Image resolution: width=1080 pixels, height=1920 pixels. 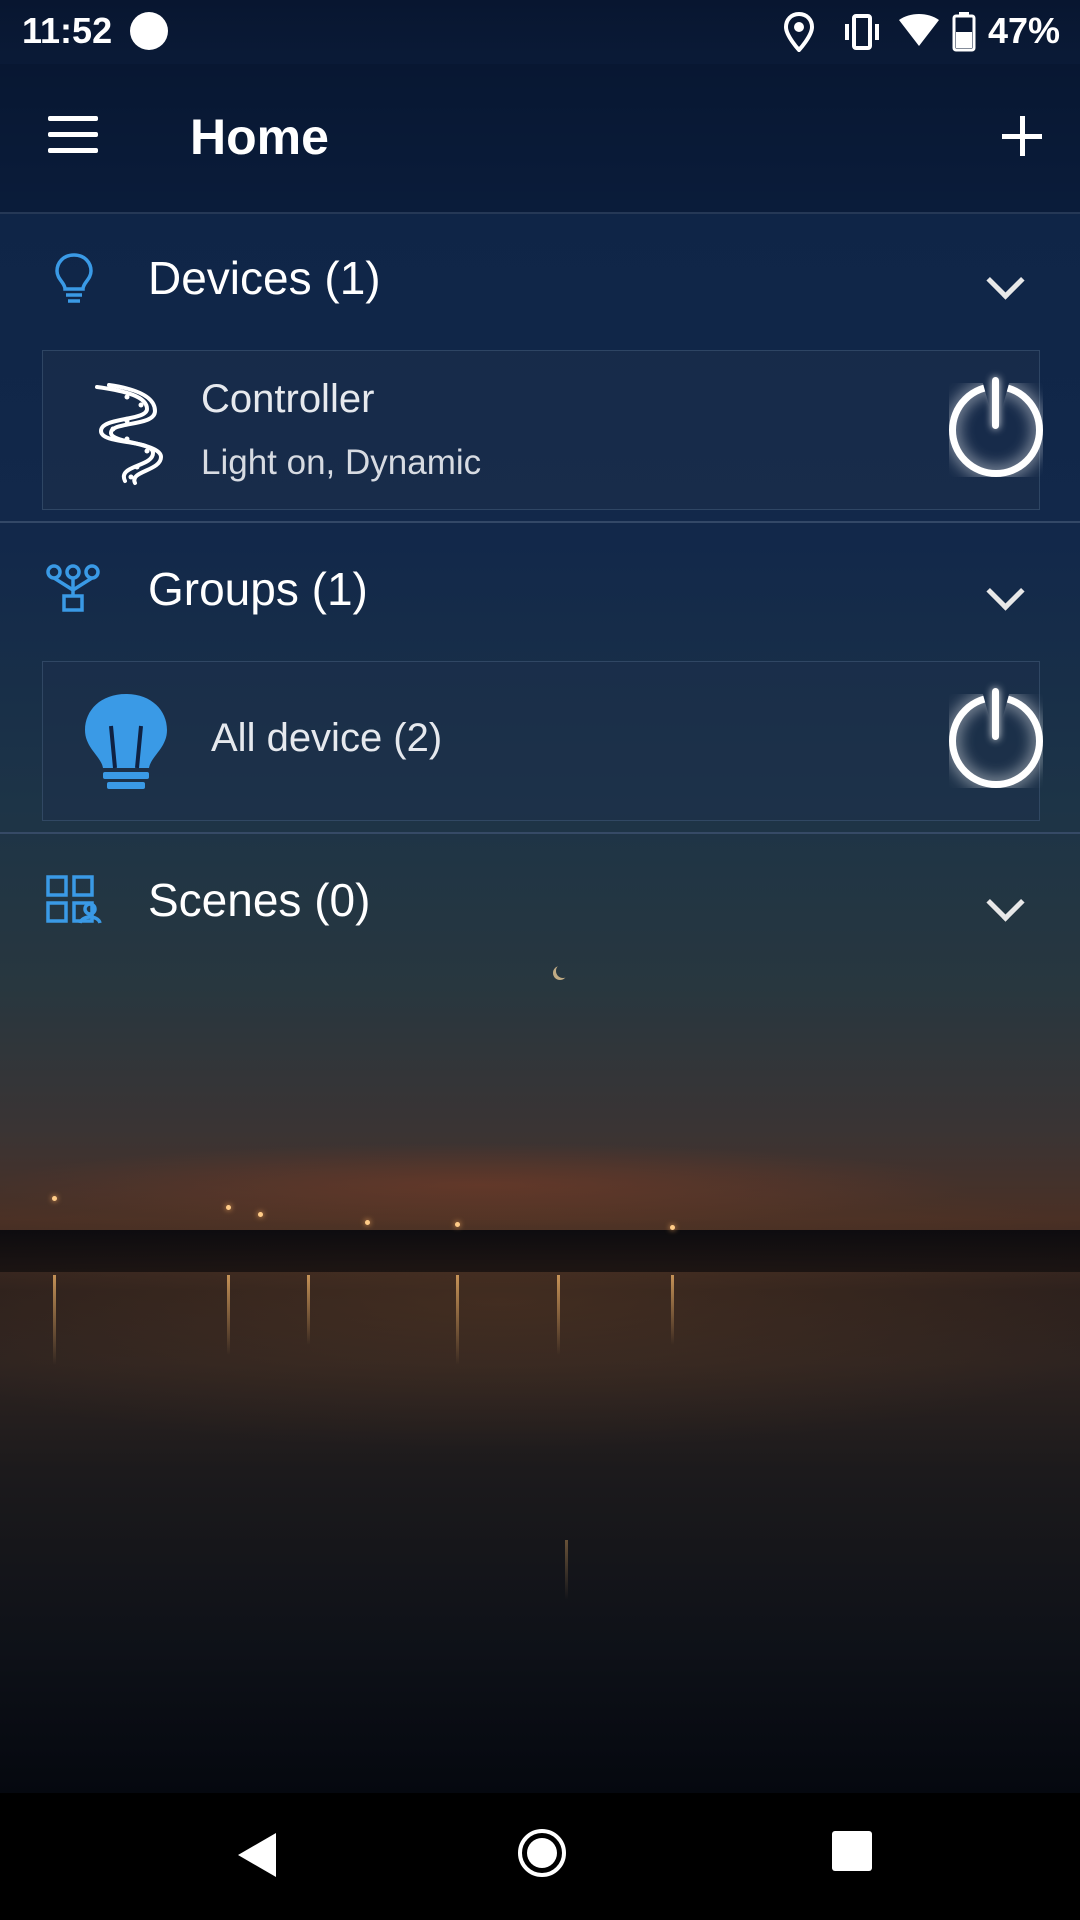 I want to click on shoreline, so click(x=540, y=1251).